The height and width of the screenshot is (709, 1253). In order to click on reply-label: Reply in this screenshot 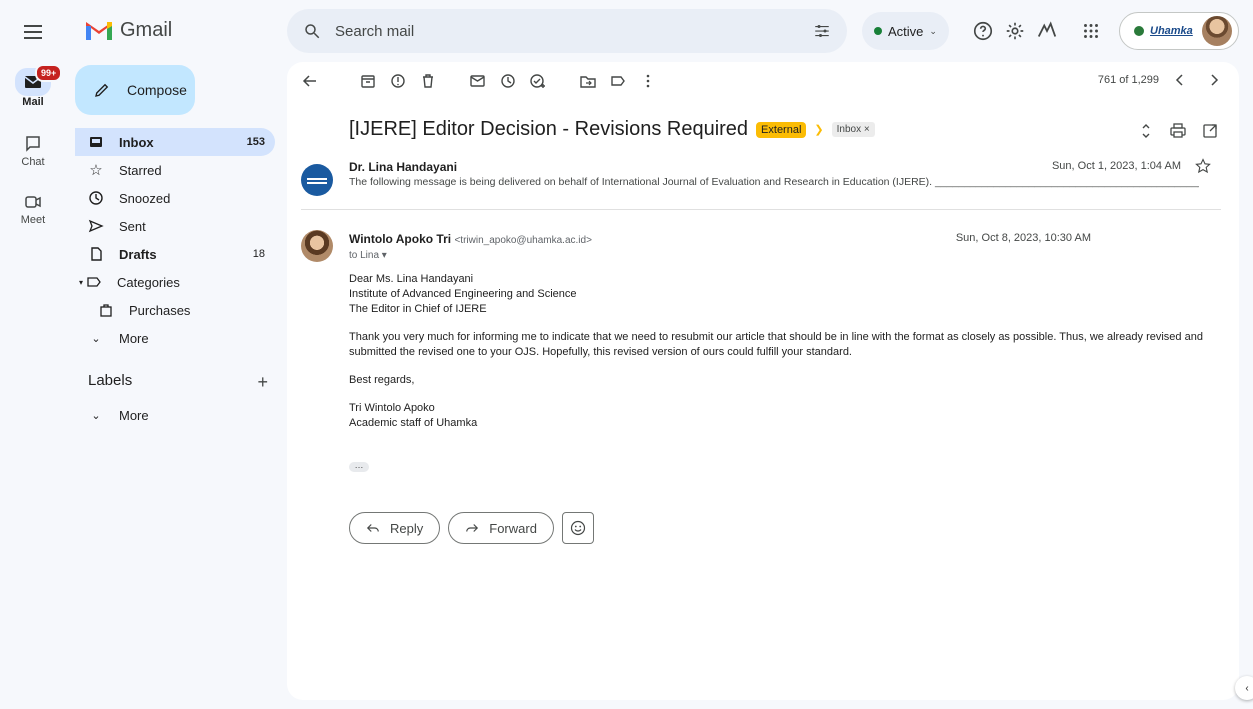, I will do `click(407, 528)`.